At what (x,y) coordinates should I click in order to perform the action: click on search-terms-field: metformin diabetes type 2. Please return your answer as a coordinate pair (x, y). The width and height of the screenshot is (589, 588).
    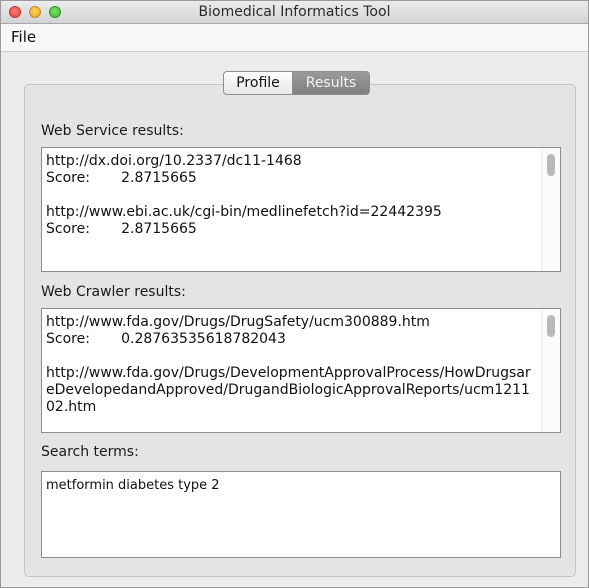
    Looking at the image, I should click on (301, 514).